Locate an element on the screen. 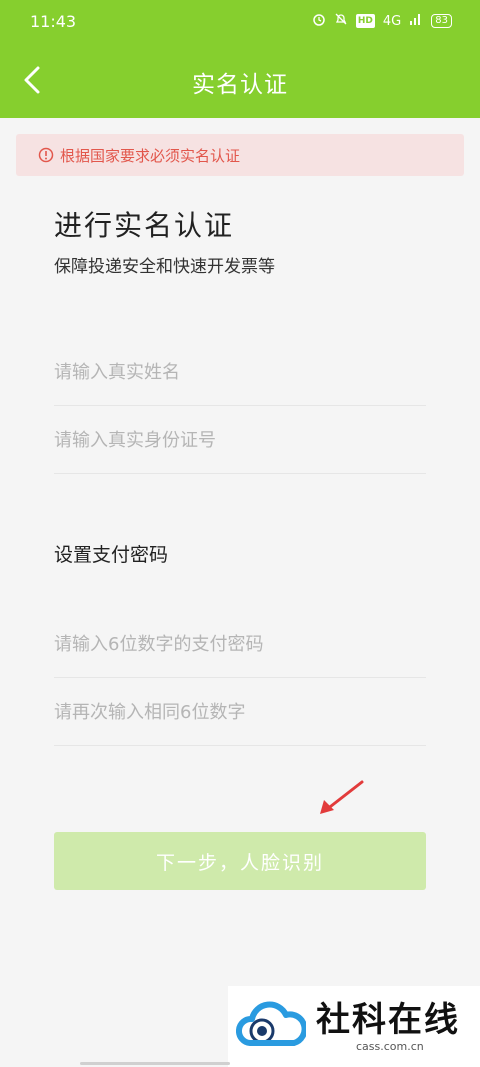  nav-bar: 实名认证 is located at coordinates (240, 80).